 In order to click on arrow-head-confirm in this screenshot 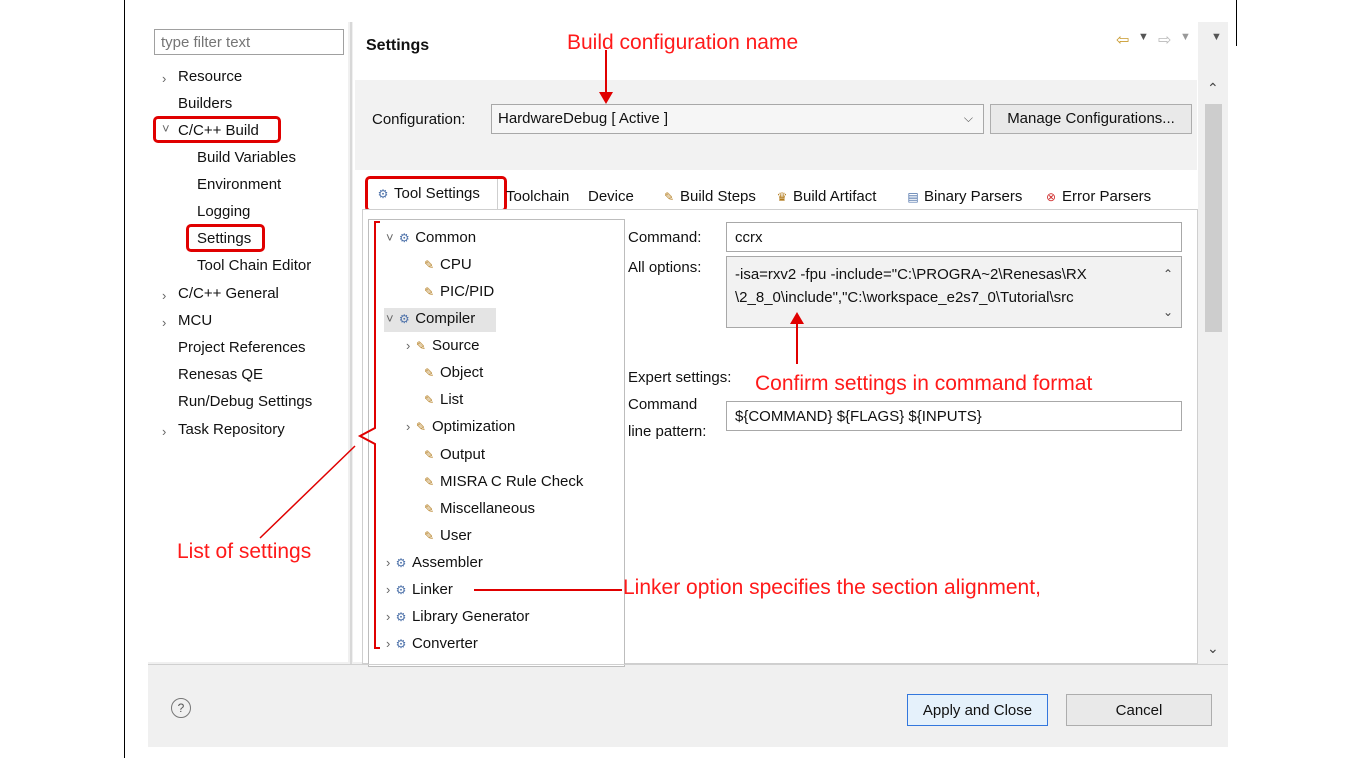, I will do `click(797, 318)`.